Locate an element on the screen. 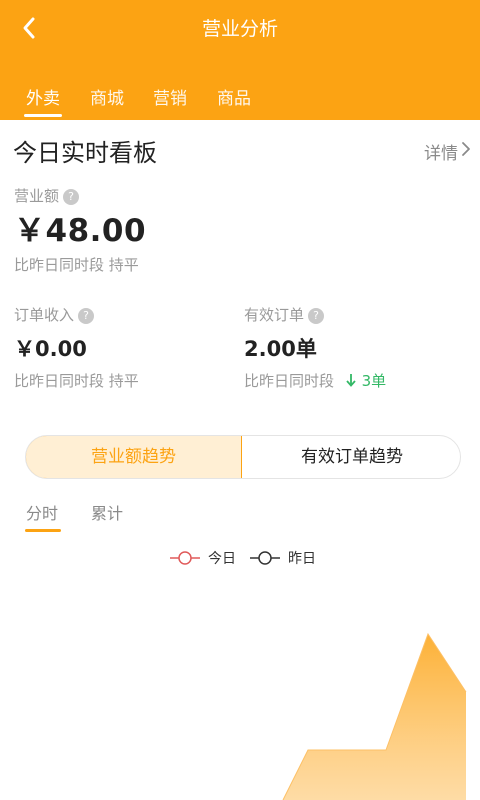 The width and height of the screenshot is (480, 800). board-title: 今日实时看板 is located at coordinates (85, 153).